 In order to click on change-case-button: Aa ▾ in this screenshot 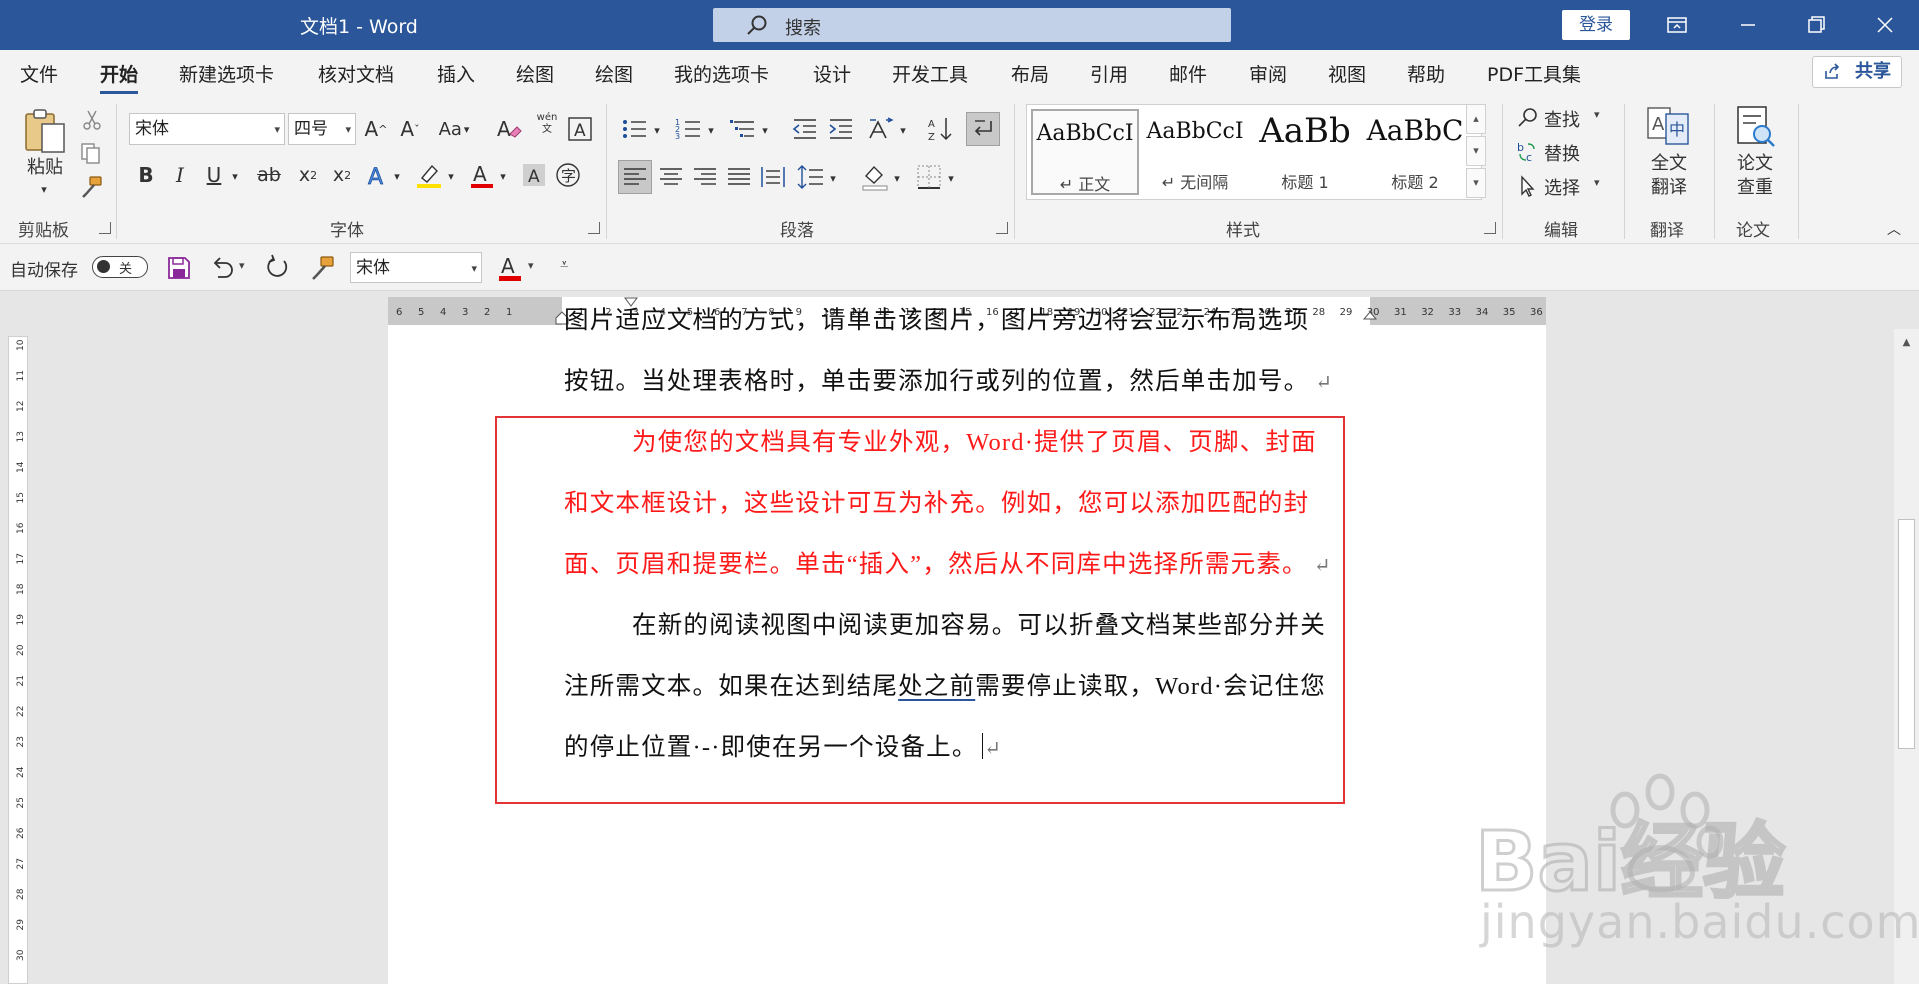, I will do `click(454, 129)`.